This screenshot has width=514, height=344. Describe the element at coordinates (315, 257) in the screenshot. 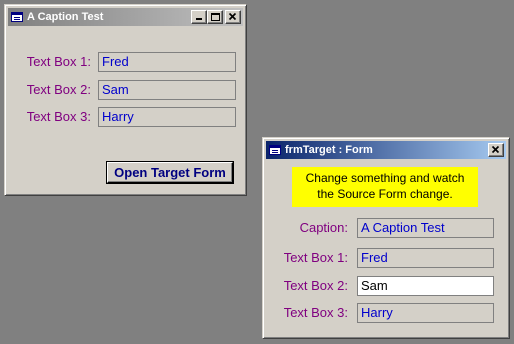

I see `target-textbox1-label: Text Box 1:` at that location.